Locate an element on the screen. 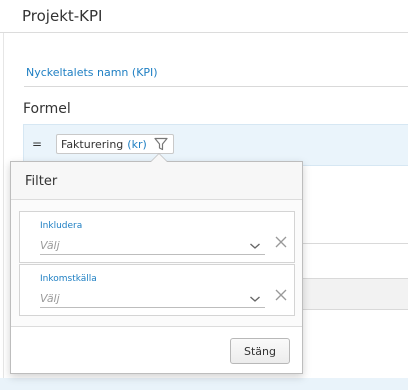 The image size is (408, 390). popover-header: Filter is located at coordinates (156, 181).